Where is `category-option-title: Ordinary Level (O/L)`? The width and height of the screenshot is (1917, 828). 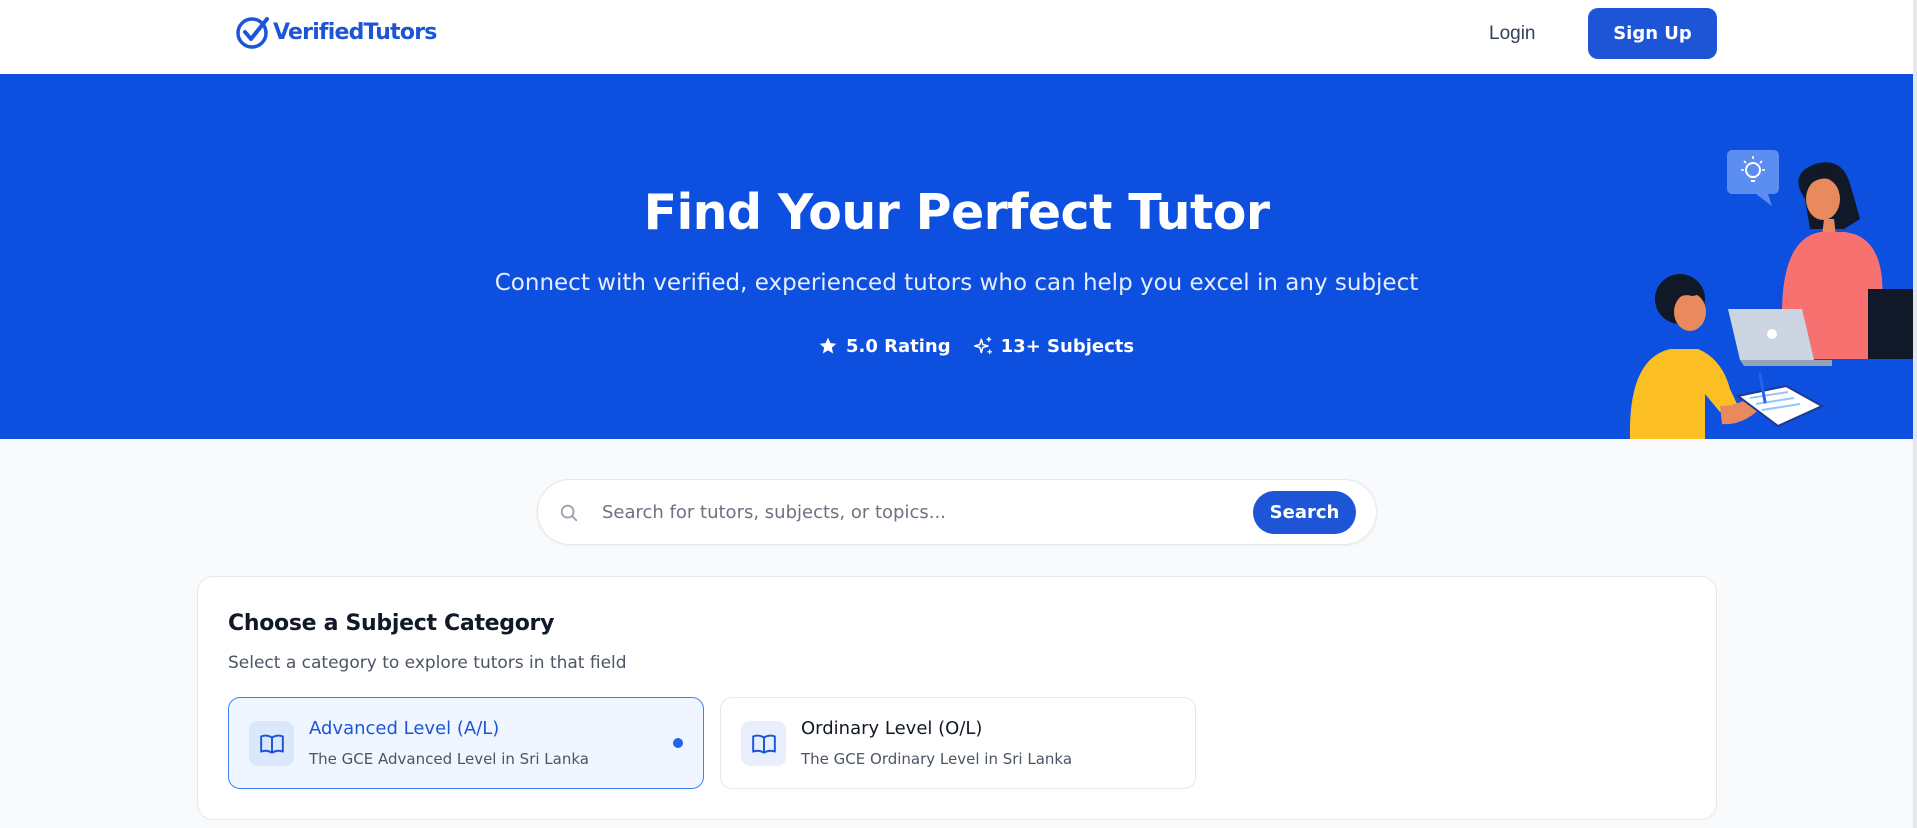 category-option-title: Ordinary Level (O/L) is located at coordinates (892, 728).